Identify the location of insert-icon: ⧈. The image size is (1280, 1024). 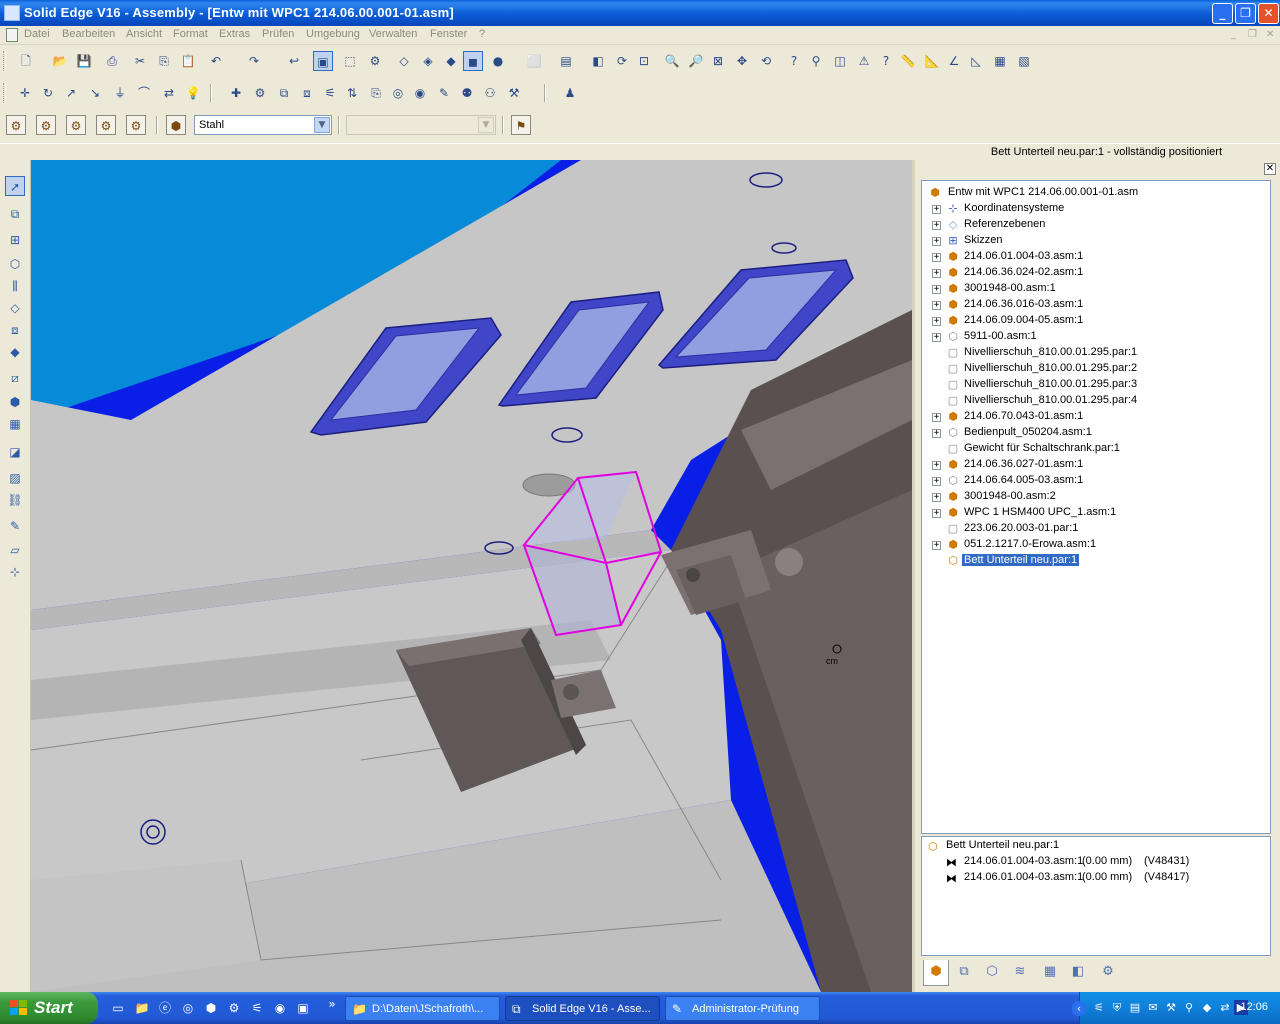
(307, 93).